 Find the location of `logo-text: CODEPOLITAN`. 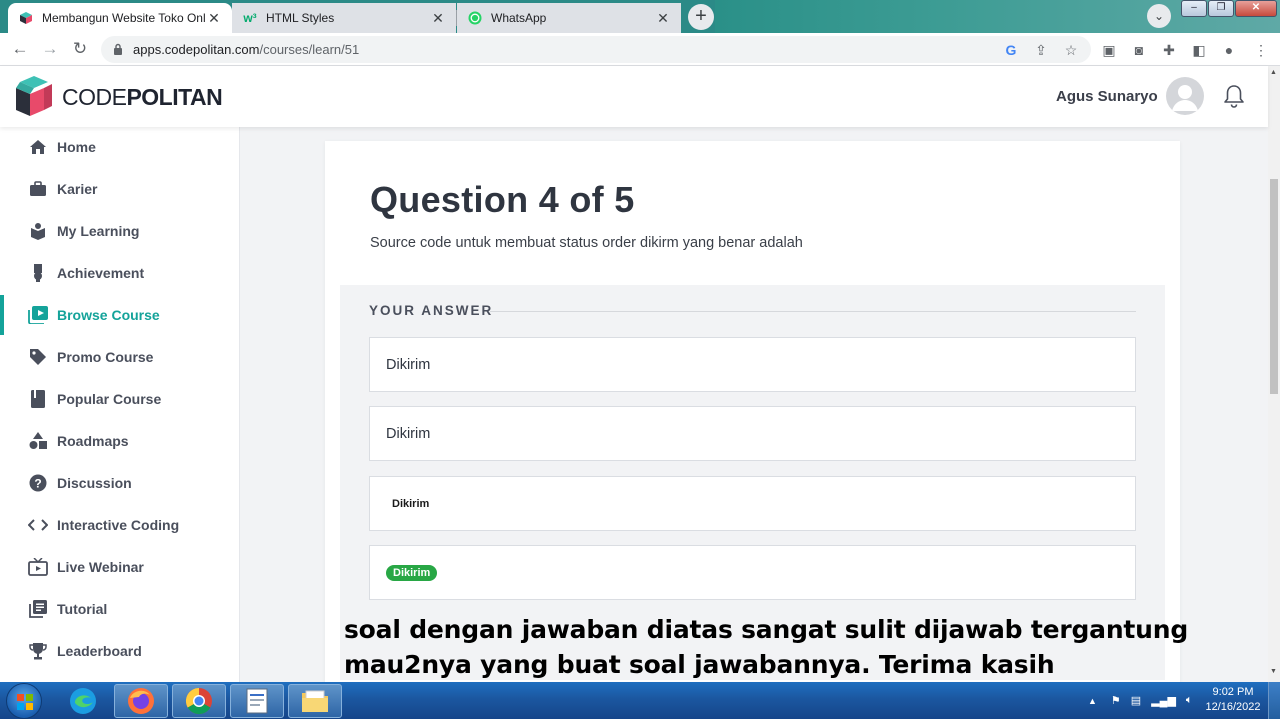

logo-text: CODEPOLITAN is located at coordinates (142, 97).